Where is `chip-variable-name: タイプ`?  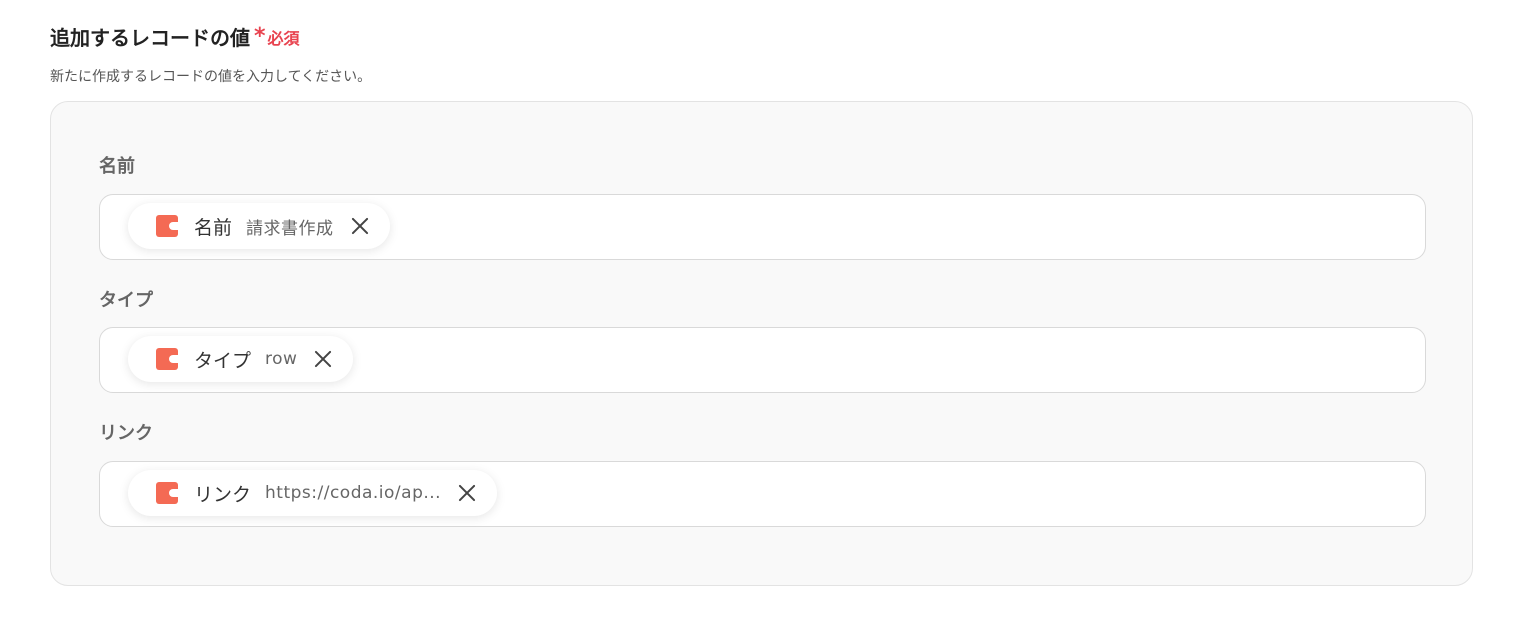
chip-variable-name: タイプ is located at coordinates (223, 360).